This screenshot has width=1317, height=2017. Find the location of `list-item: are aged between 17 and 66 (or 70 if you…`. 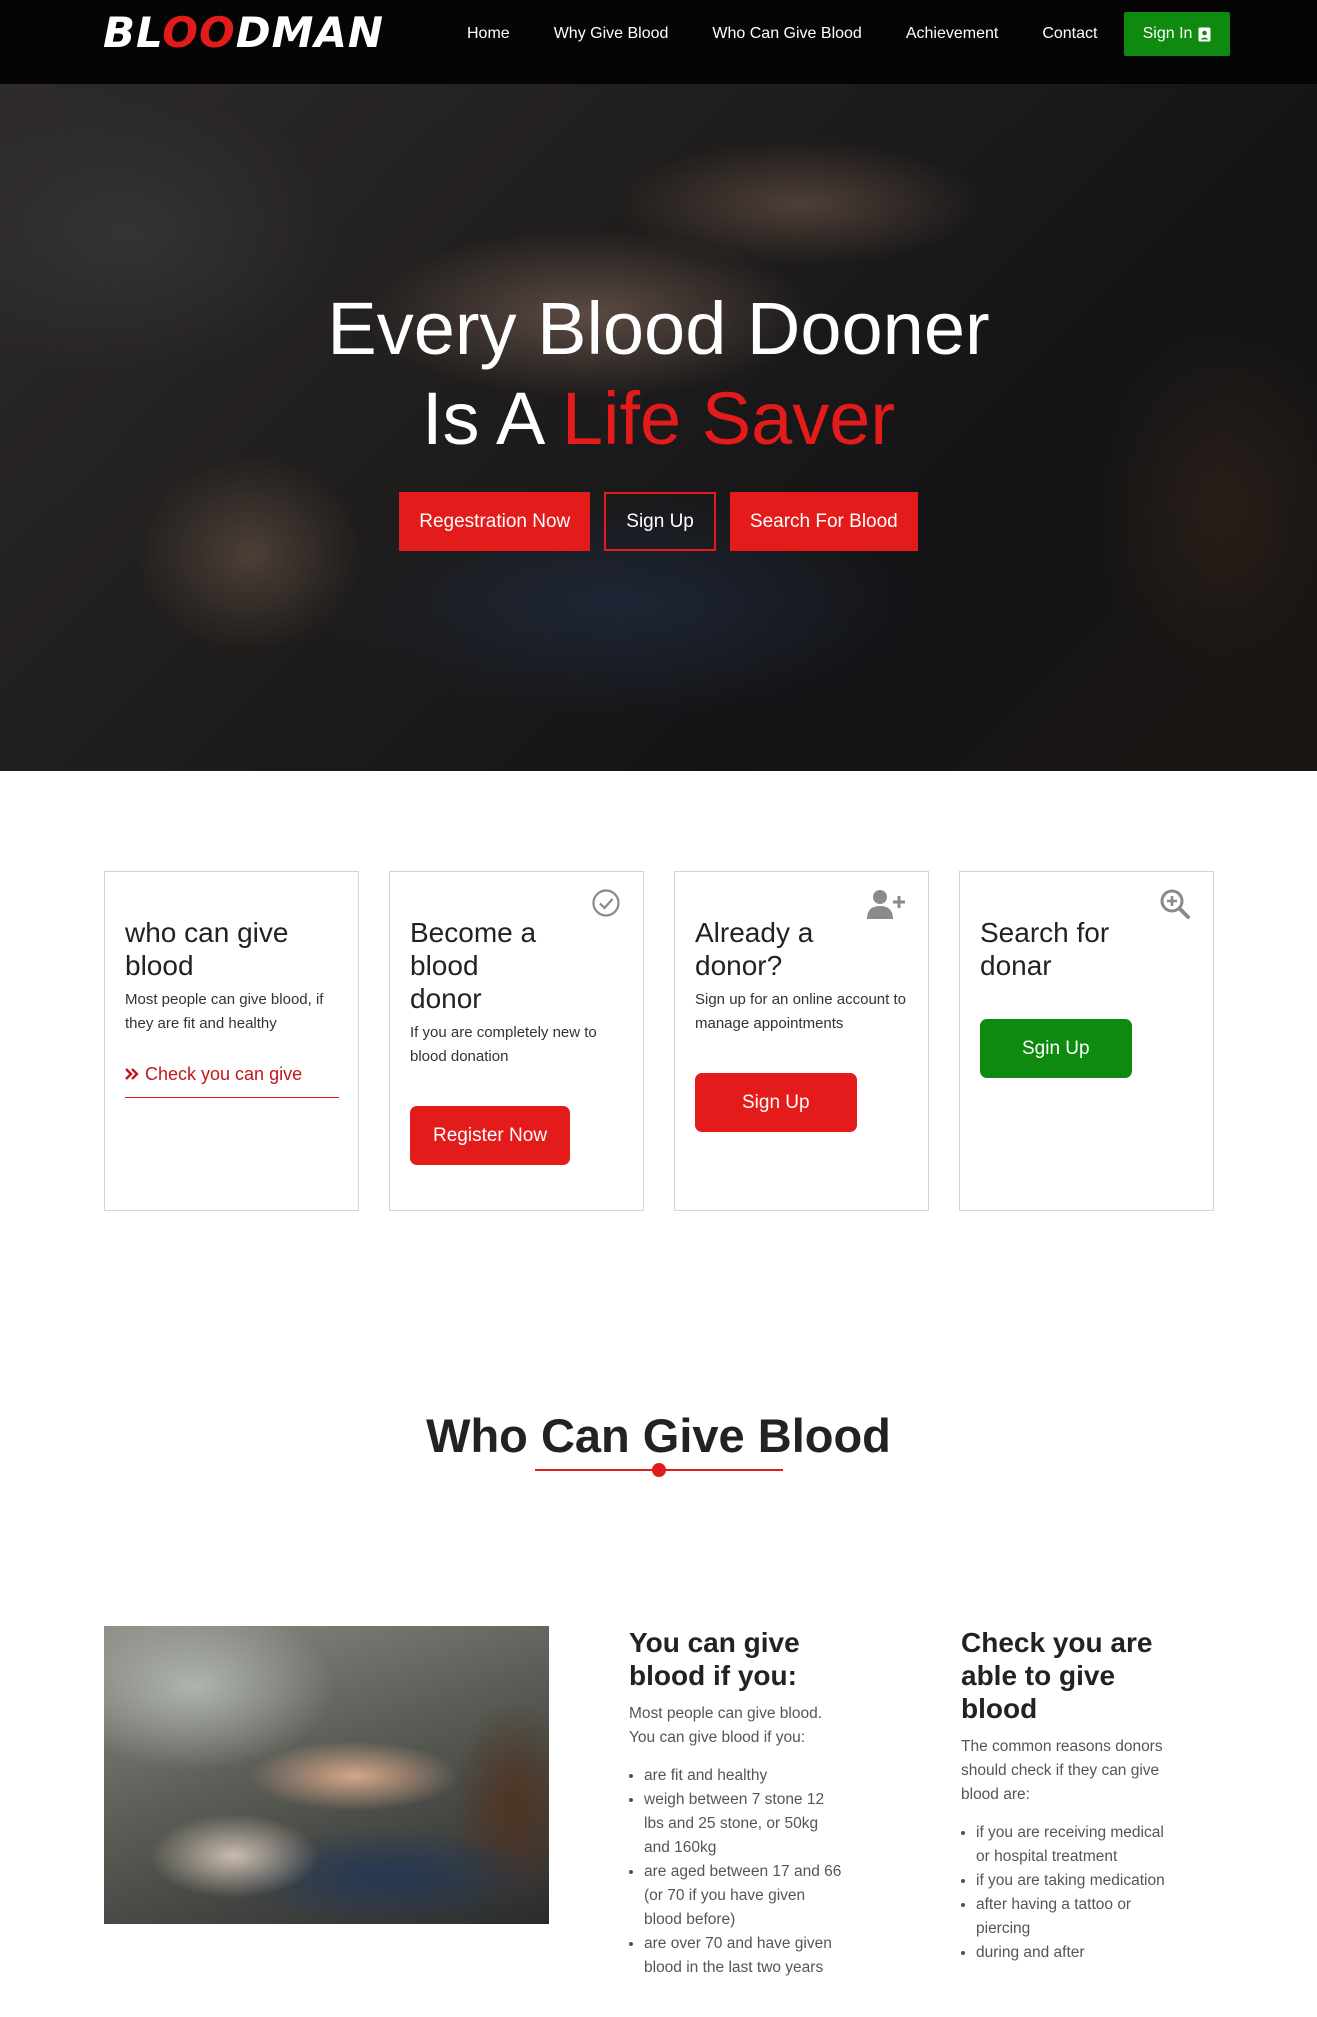

list-item: are aged between 17 and 66 (or 70 if you… is located at coordinates (743, 1896).